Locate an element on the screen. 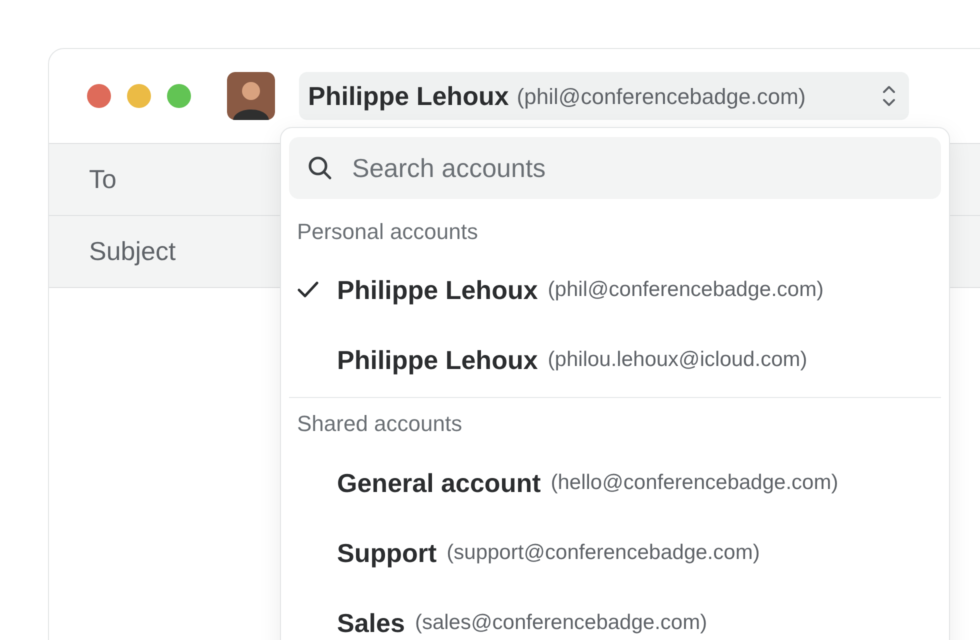  account-option: General account (hello@conferencebadge.com) is located at coordinates (615, 483).